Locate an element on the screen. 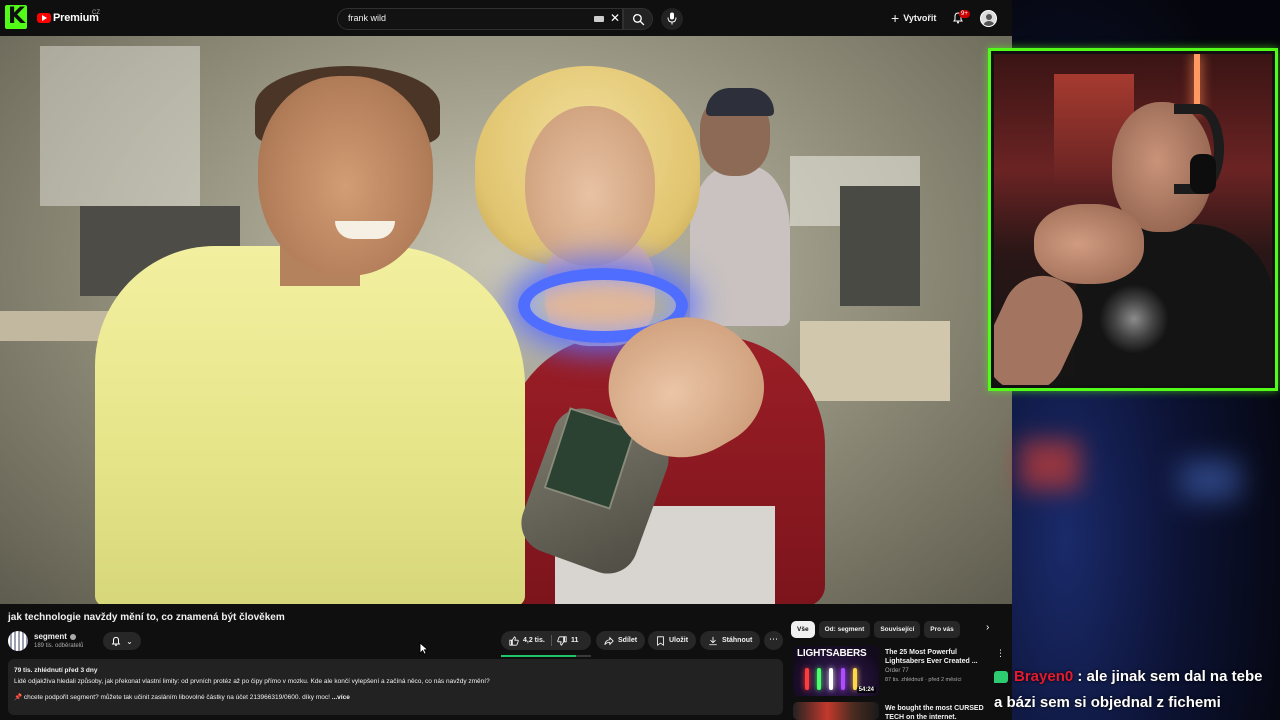 This screenshot has height=720, width=1280. search-input: frank wild is located at coordinates (367, 18).